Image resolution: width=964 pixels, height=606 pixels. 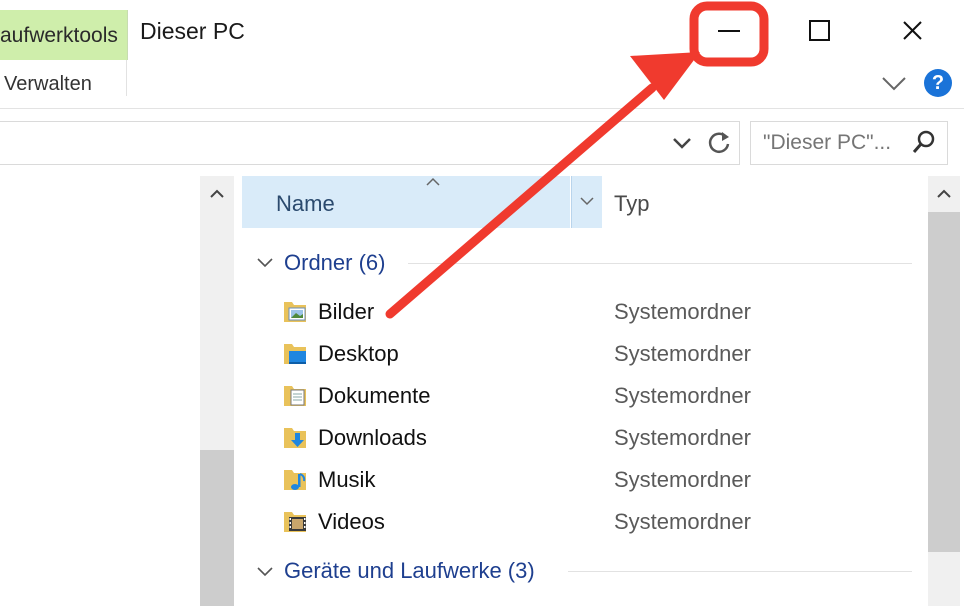 I want to click on maximize-icon, so click(x=819, y=30).